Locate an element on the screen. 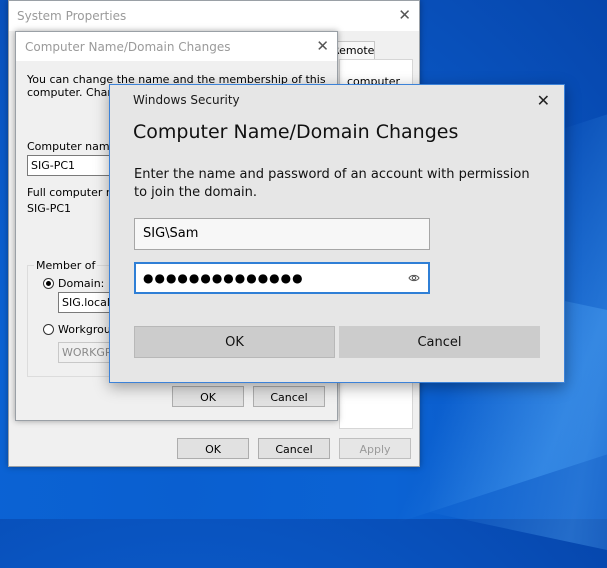  windows-security-heading: Computer Name/Domain Changes is located at coordinates (296, 132).